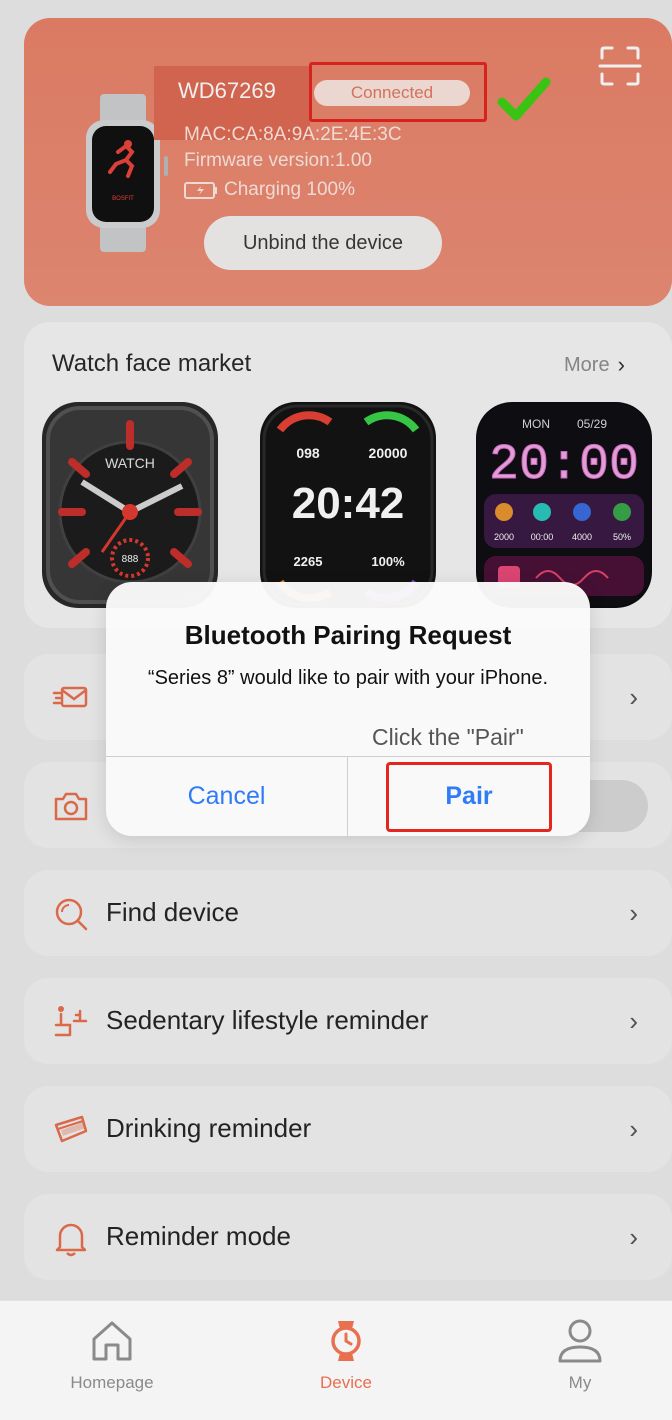 This screenshot has height=1420, width=672. I want to click on tab-homepage: Homepage, so click(112, 1355).